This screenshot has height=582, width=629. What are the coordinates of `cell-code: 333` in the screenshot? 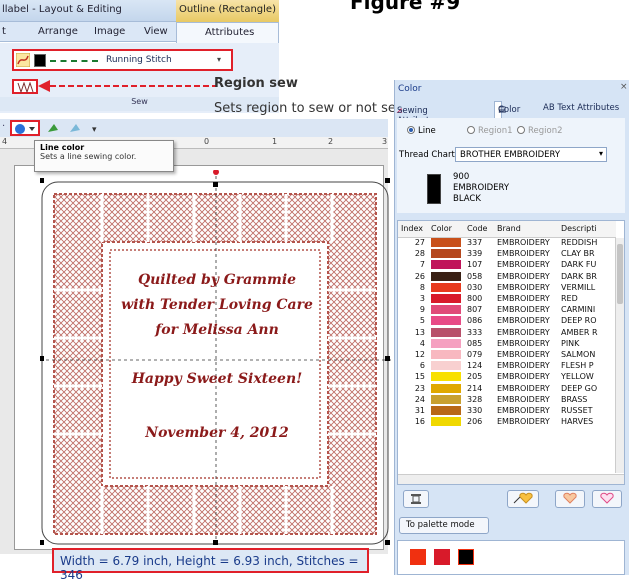 It's located at (475, 332).